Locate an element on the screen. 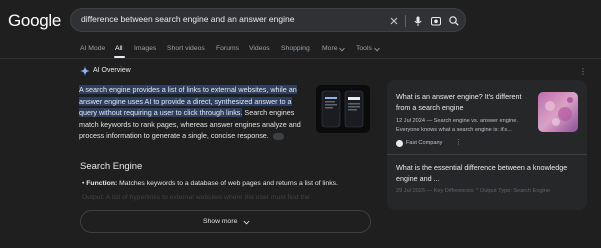 The height and width of the screenshot is (248, 601). phone-mockup-image is located at coordinates (343, 109).